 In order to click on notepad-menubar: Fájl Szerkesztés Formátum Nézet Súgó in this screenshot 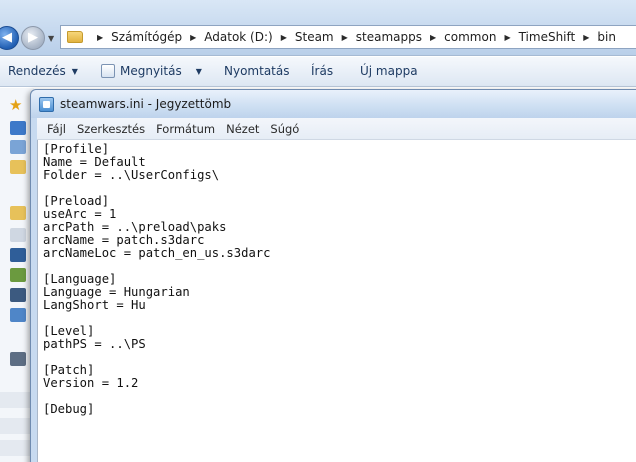, I will do `click(336, 129)`.